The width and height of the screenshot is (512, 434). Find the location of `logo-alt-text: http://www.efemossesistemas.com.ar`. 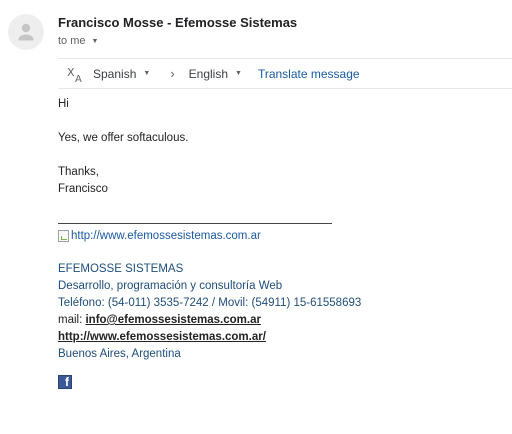

logo-alt-text: http://www.efemossesistemas.com.ar is located at coordinates (166, 236).